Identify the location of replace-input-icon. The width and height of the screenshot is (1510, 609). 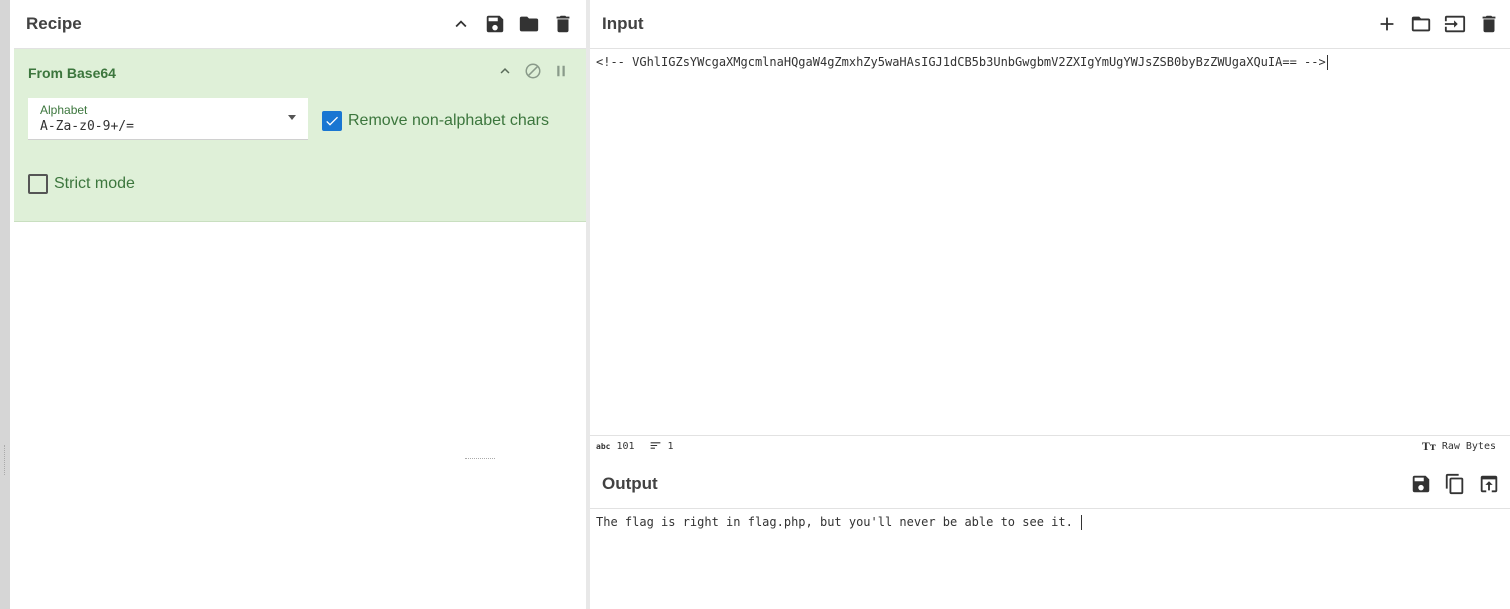
(1489, 484).